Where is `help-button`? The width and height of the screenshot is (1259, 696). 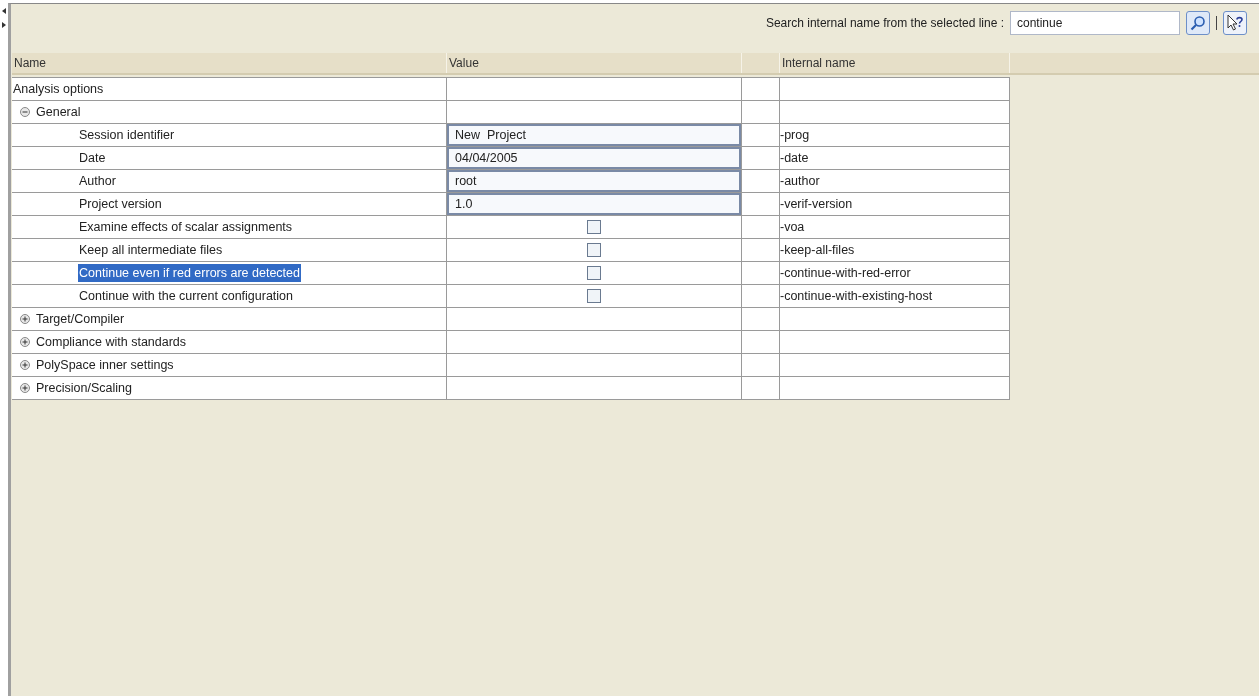 help-button is located at coordinates (1235, 22).